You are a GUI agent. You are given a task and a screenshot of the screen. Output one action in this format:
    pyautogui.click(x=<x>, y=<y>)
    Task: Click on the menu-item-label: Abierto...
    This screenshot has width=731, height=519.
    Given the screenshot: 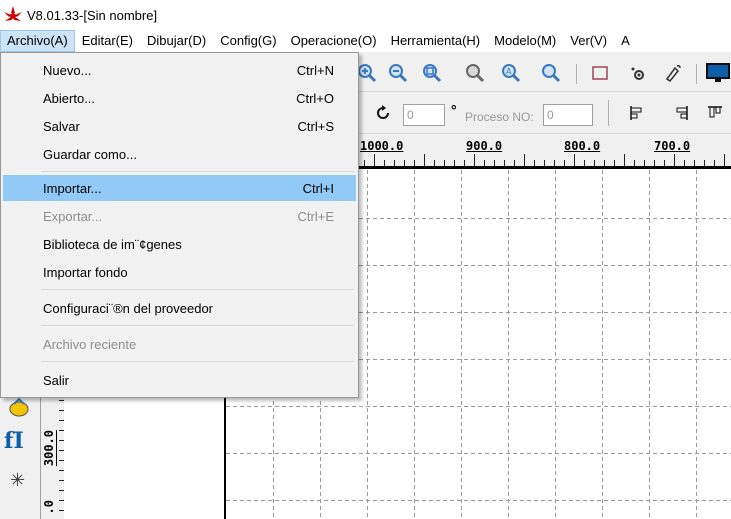 What is the action you would take?
    pyautogui.click(x=69, y=98)
    